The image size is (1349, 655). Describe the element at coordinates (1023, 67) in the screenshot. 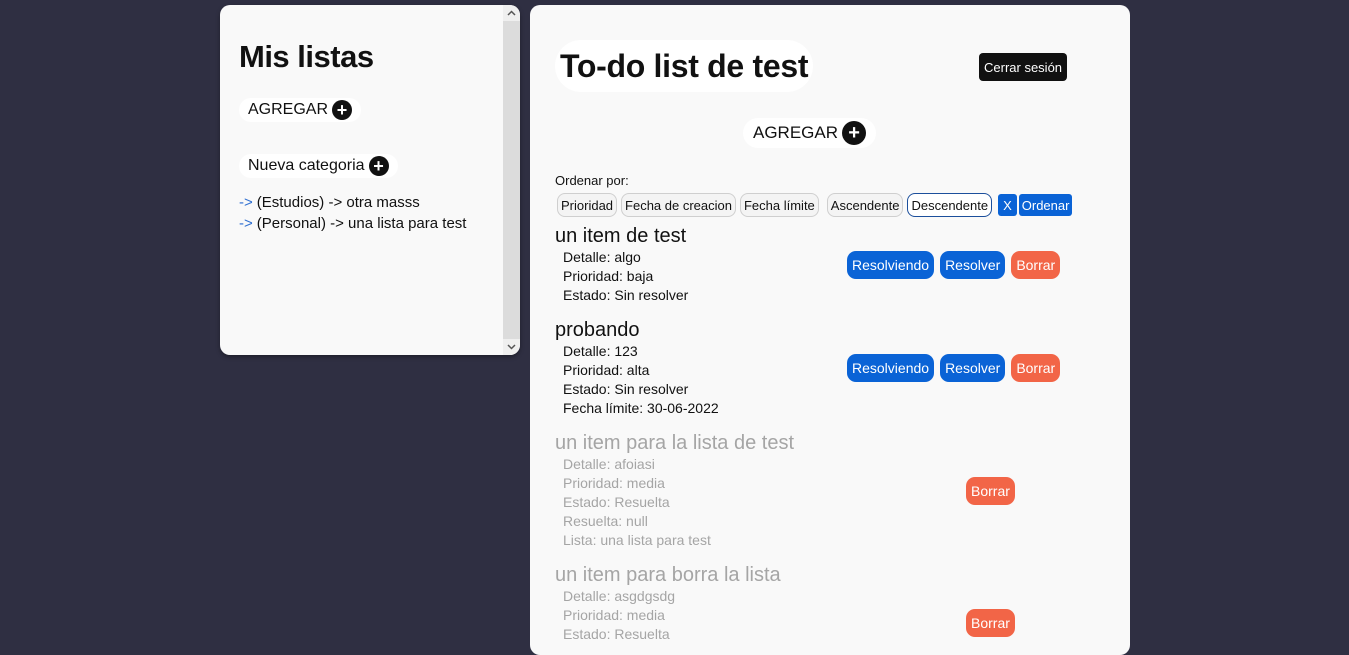

I see `logout-button: Cerrar sesión` at that location.